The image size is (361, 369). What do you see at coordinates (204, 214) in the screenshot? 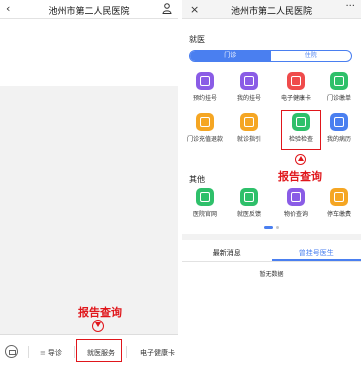
I see `service-label: 医院官网` at bounding box center [204, 214].